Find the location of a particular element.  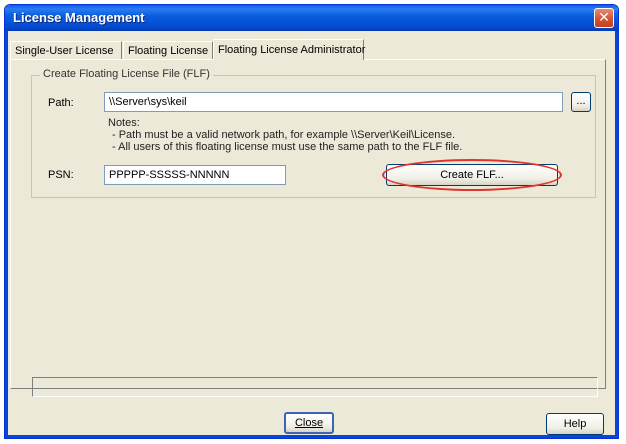

path-input: \\Server\sys\keil is located at coordinates (333, 102).